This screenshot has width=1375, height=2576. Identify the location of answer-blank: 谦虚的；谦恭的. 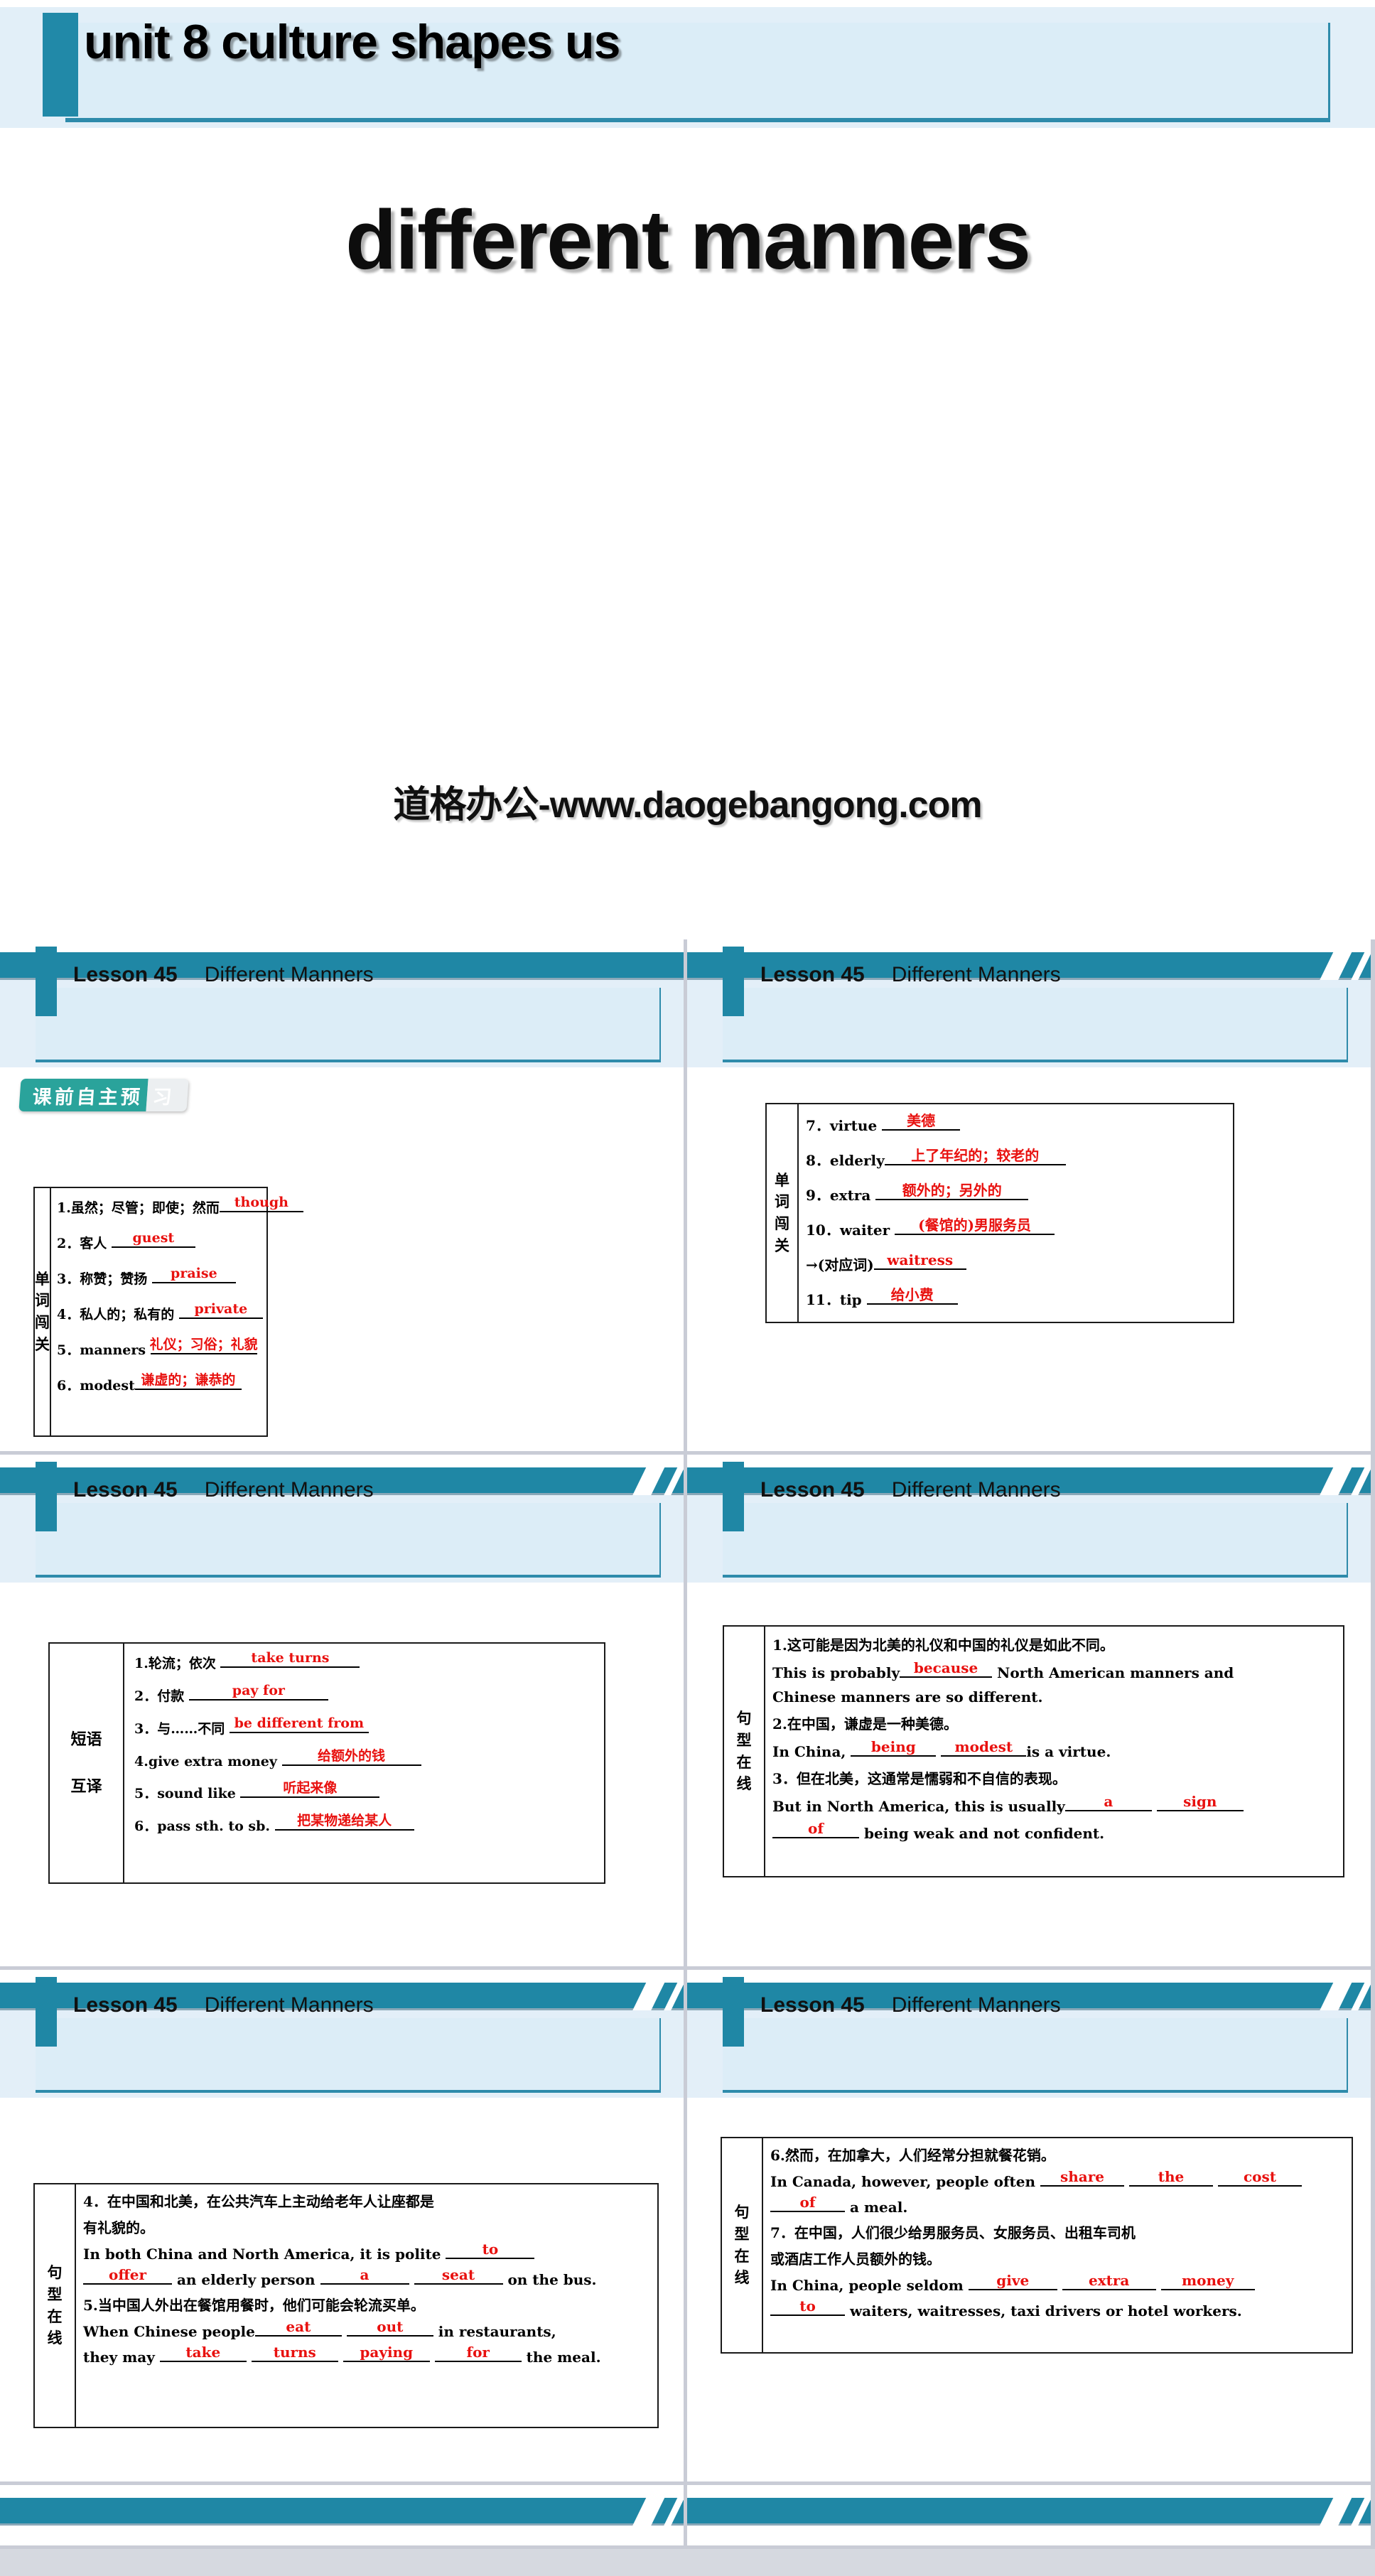
(188, 1382).